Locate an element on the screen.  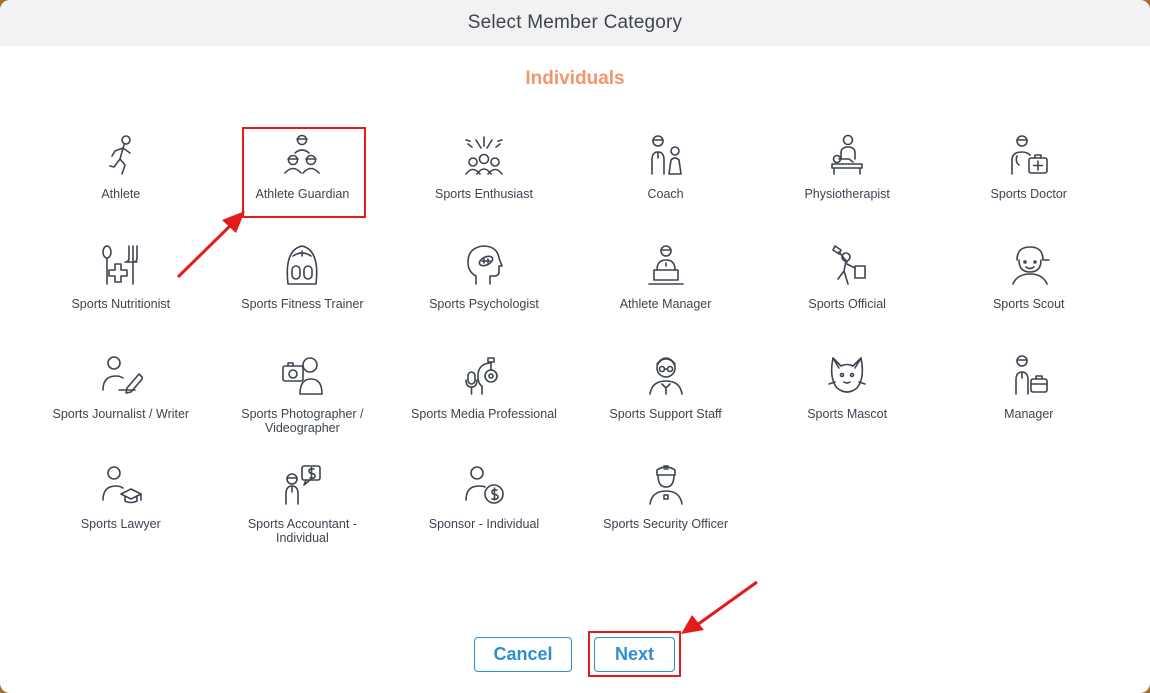
sports-photographer-icon is located at coordinates (302, 374).